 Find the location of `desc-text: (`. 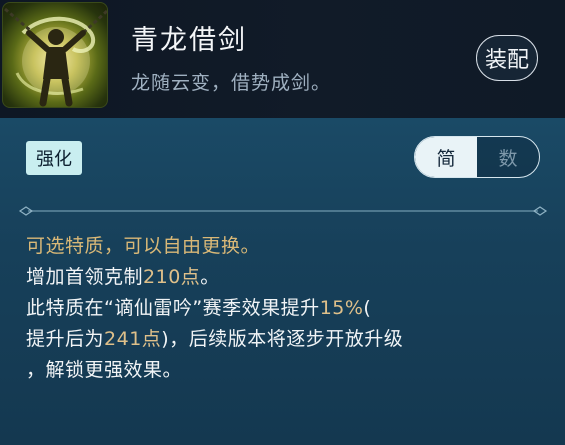

desc-text: ( is located at coordinates (367, 308).